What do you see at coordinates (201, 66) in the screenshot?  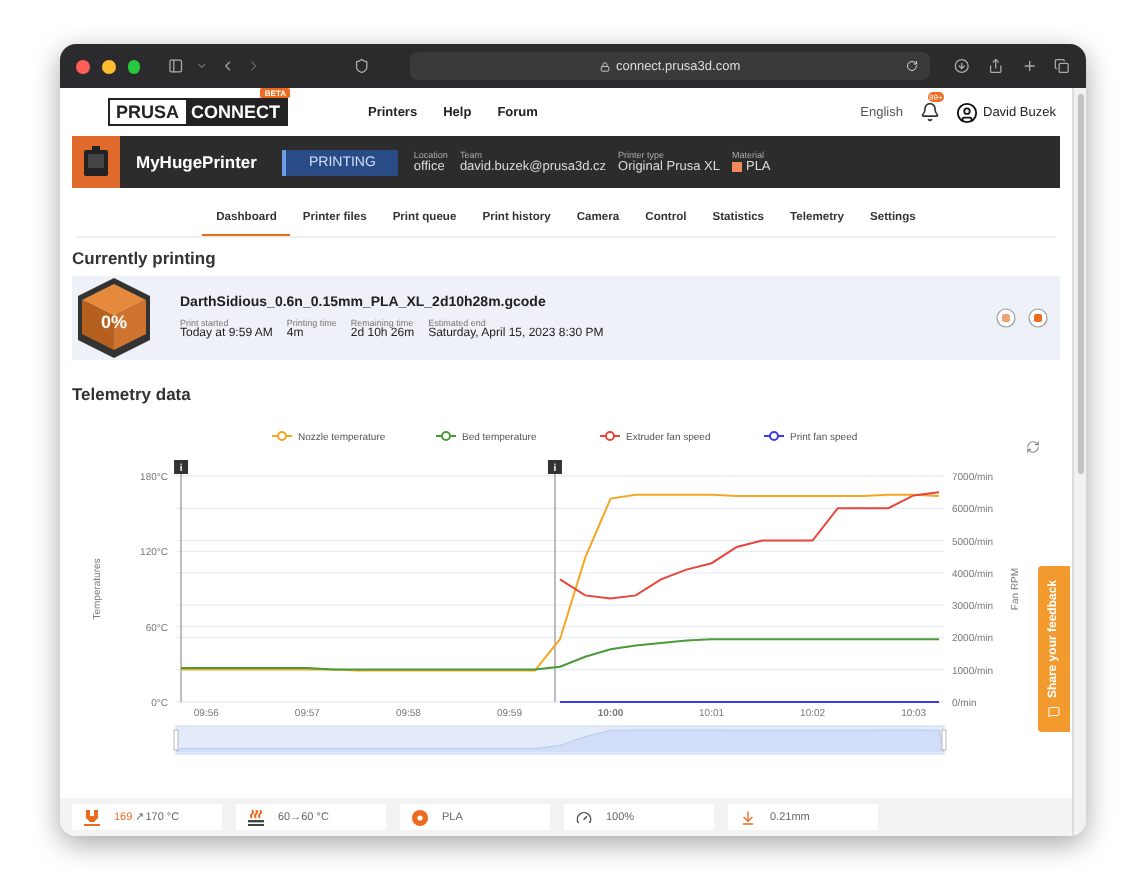 I see `chevron-down-icon` at bounding box center [201, 66].